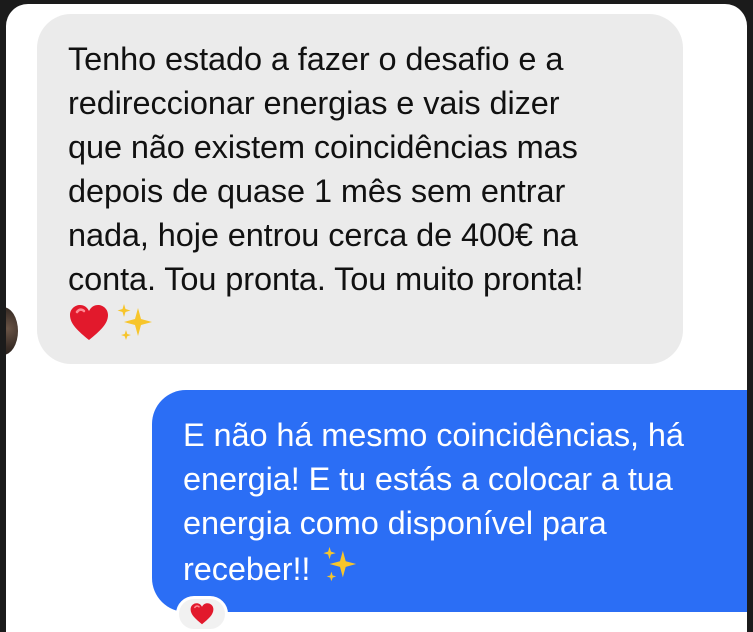 Image resolution: width=753 pixels, height=632 pixels. Describe the element at coordinates (375, 323) in the screenshot. I see `message-emoji-row` at that location.